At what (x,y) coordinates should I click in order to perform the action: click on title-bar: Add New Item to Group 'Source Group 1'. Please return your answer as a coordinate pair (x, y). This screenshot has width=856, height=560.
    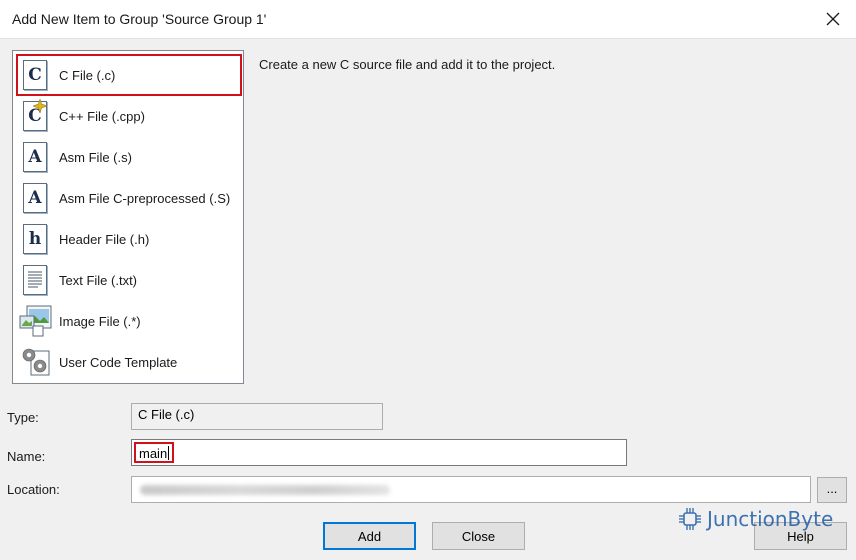
    Looking at the image, I should click on (428, 19).